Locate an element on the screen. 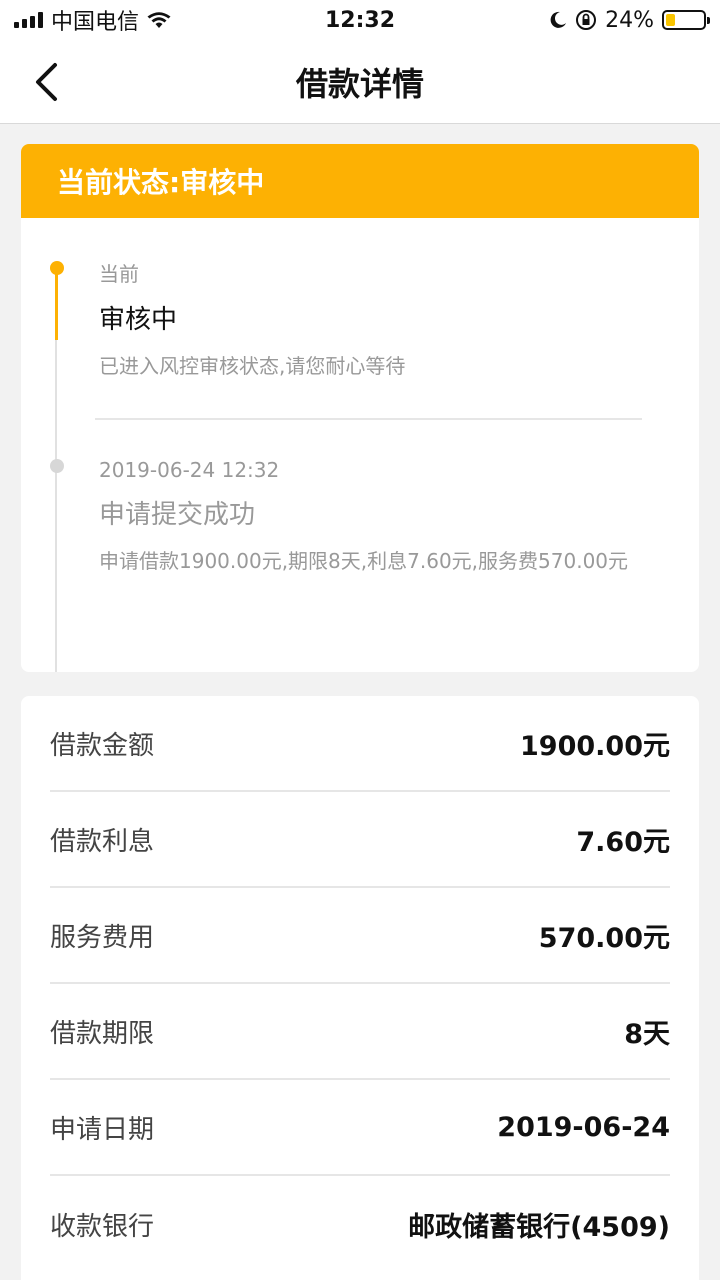 The height and width of the screenshot is (1280, 720). timeline-item-current: 当前 审核中 已进入风控审核状态,请您耐心等待 is located at coordinates (379, 319).